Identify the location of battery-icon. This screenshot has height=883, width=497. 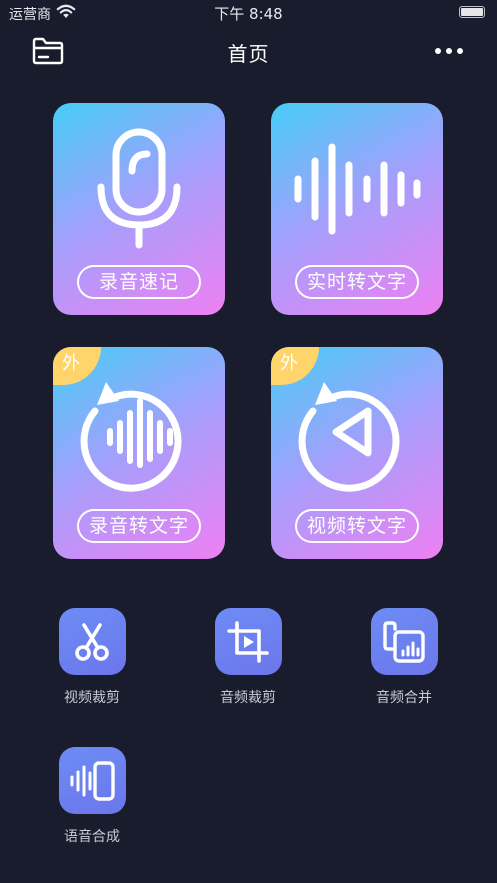
(472, 12).